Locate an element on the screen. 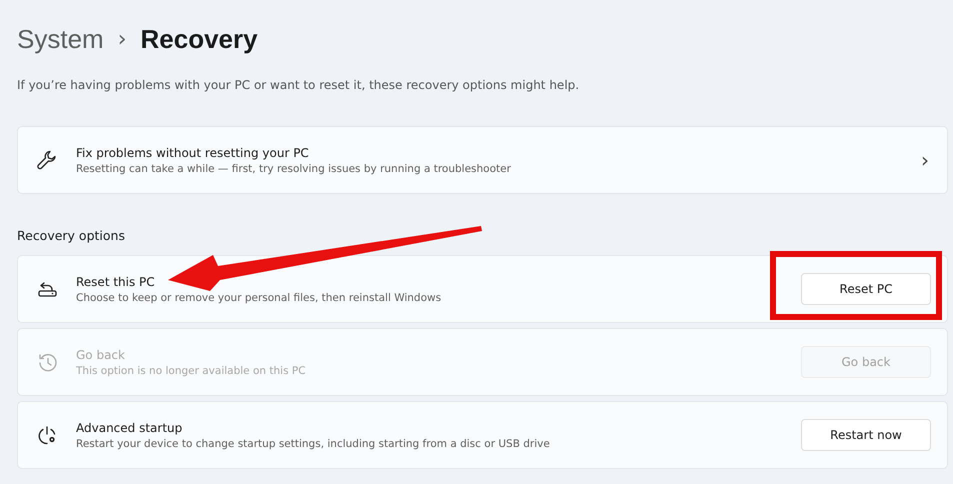  page-title: Recovery is located at coordinates (199, 39).